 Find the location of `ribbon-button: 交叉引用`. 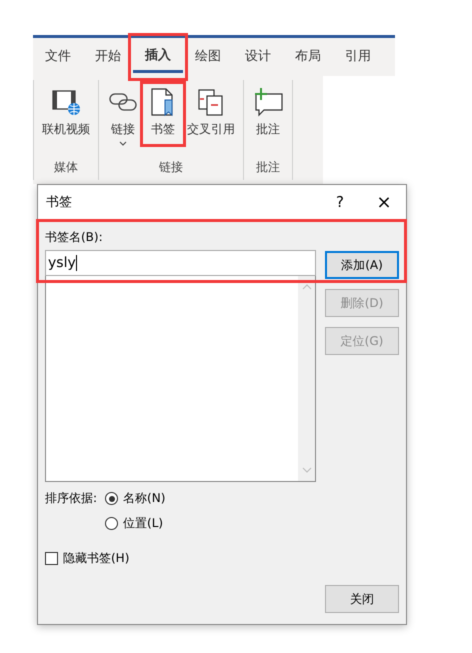

ribbon-button: 交叉引用 is located at coordinates (211, 112).